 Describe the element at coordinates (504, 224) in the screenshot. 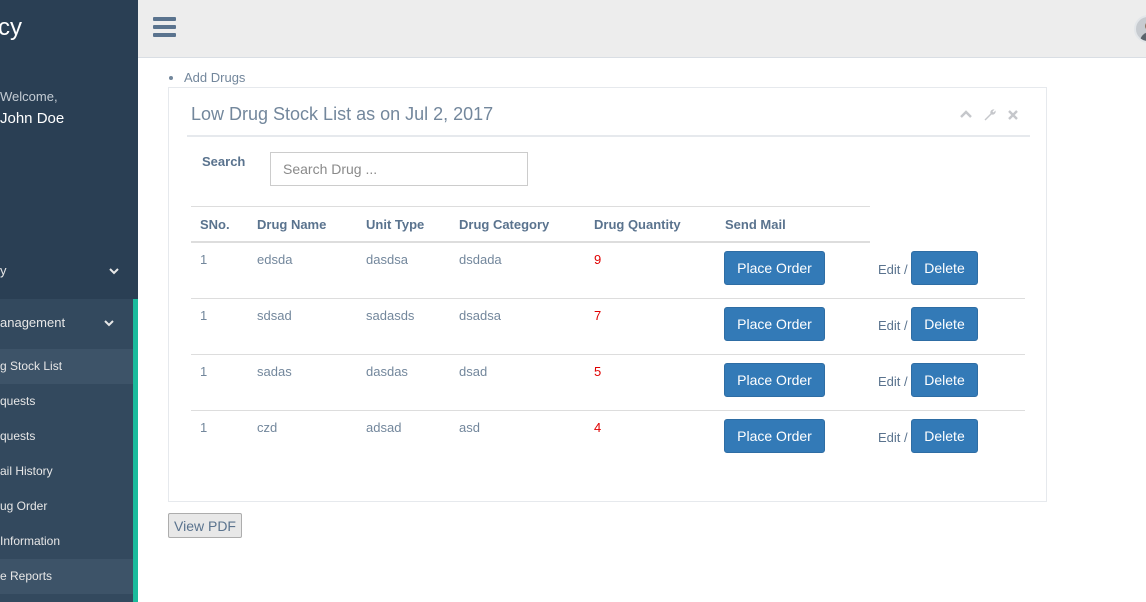

I see `col-header-drug-category: Drug Category` at that location.